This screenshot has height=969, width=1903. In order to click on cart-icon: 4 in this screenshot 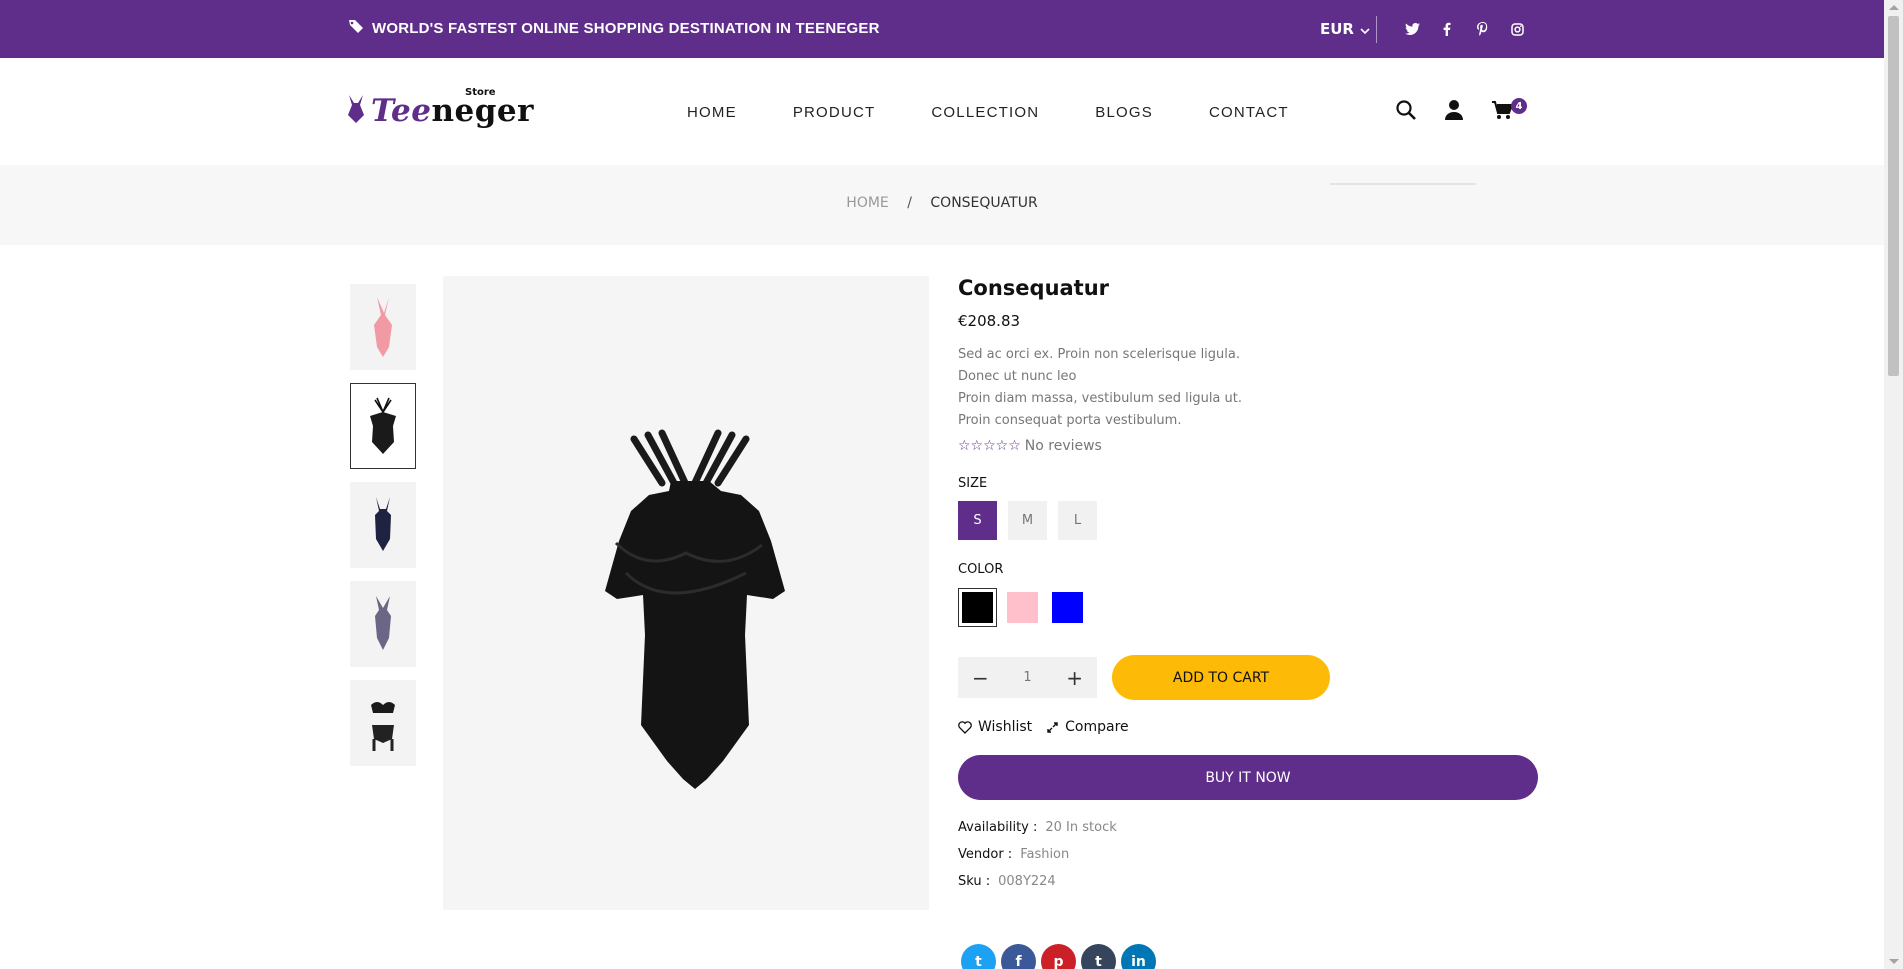, I will do `click(1509, 109)`.